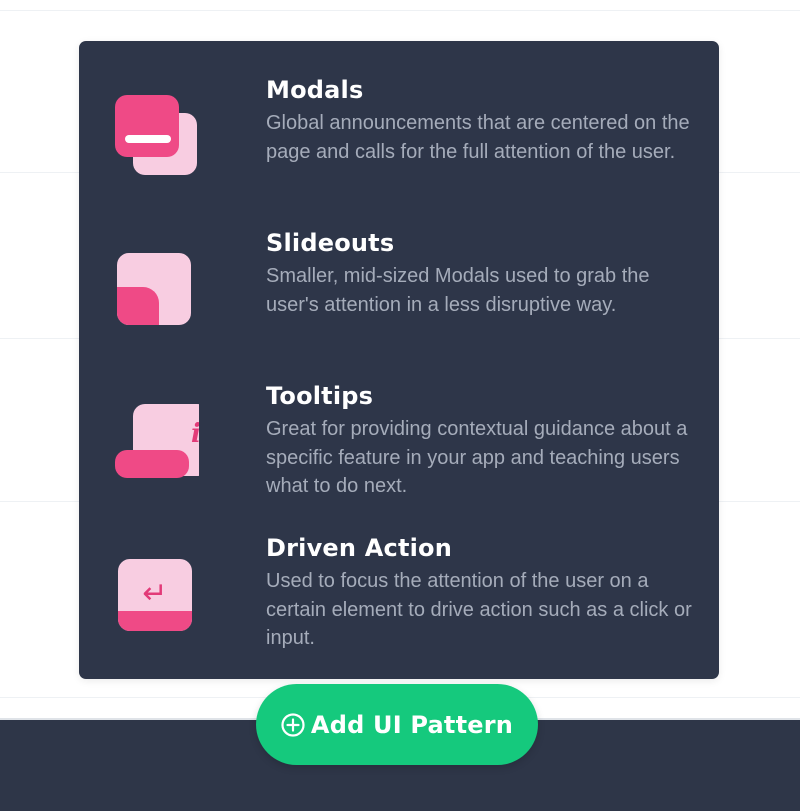 Image resolution: width=800 pixels, height=811 pixels. I want to click on menu-item-title: Slideouts, so click(330, 243).